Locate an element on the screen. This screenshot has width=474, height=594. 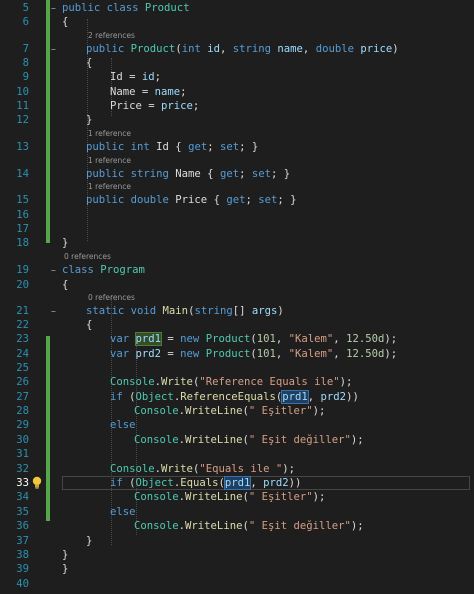
code-line: 31 is located at coordinates (237, 455).